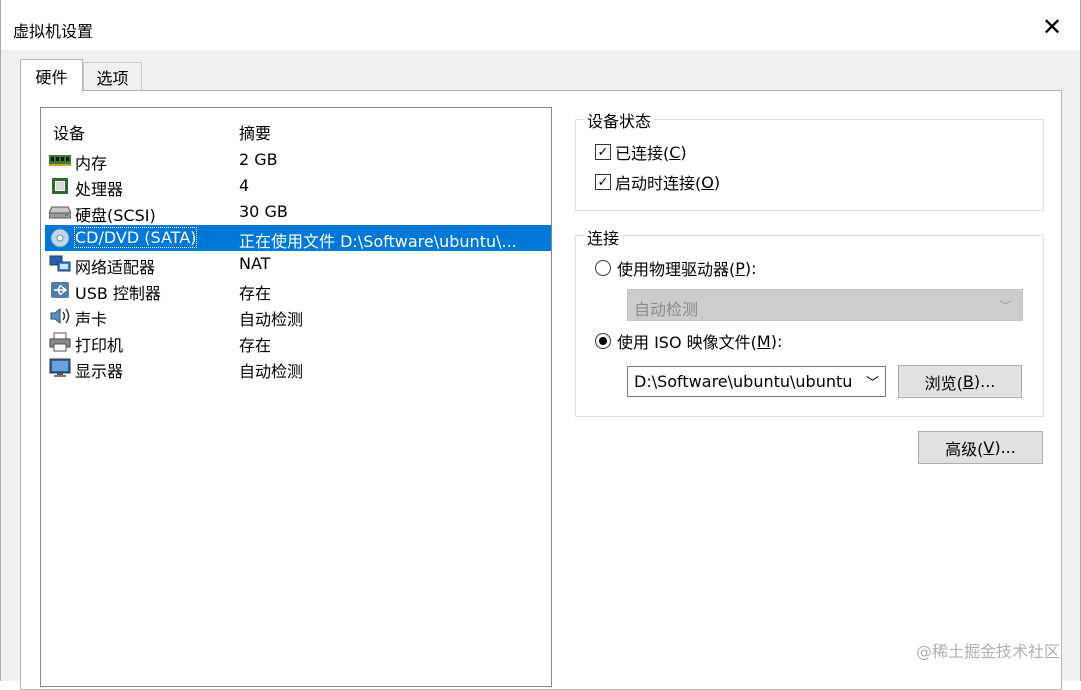 The width and height of the screenshot is (1081, 690). Describe the element at coordinates (99, 371) in the screenshot. I see `device-name: 显示器` at that location.